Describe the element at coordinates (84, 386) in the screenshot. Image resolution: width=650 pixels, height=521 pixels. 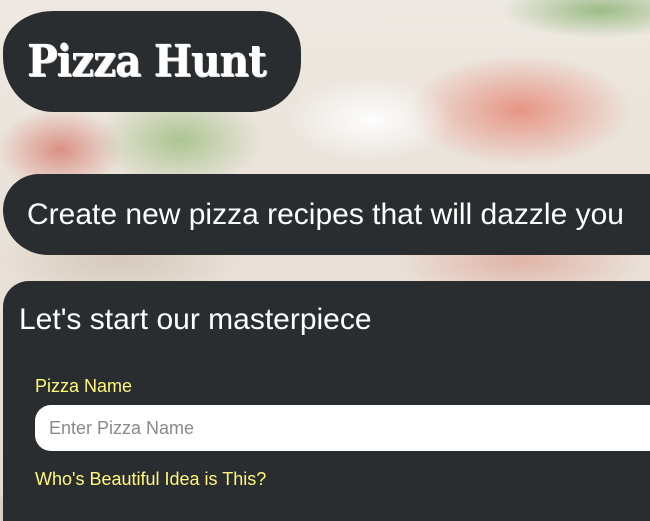
I see `pizza-name-label: Pizza Name` at that location.